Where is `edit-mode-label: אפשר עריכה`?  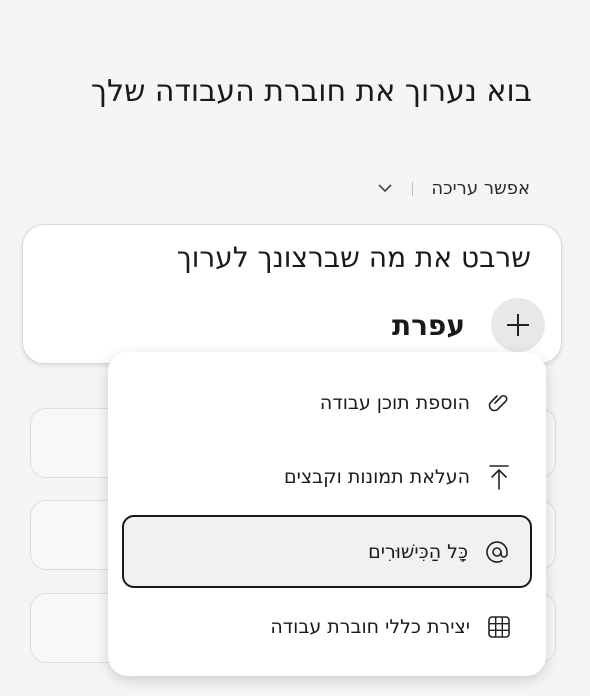 edit-mode-label: אפשר עריכה is located at coordinates (480, 188).